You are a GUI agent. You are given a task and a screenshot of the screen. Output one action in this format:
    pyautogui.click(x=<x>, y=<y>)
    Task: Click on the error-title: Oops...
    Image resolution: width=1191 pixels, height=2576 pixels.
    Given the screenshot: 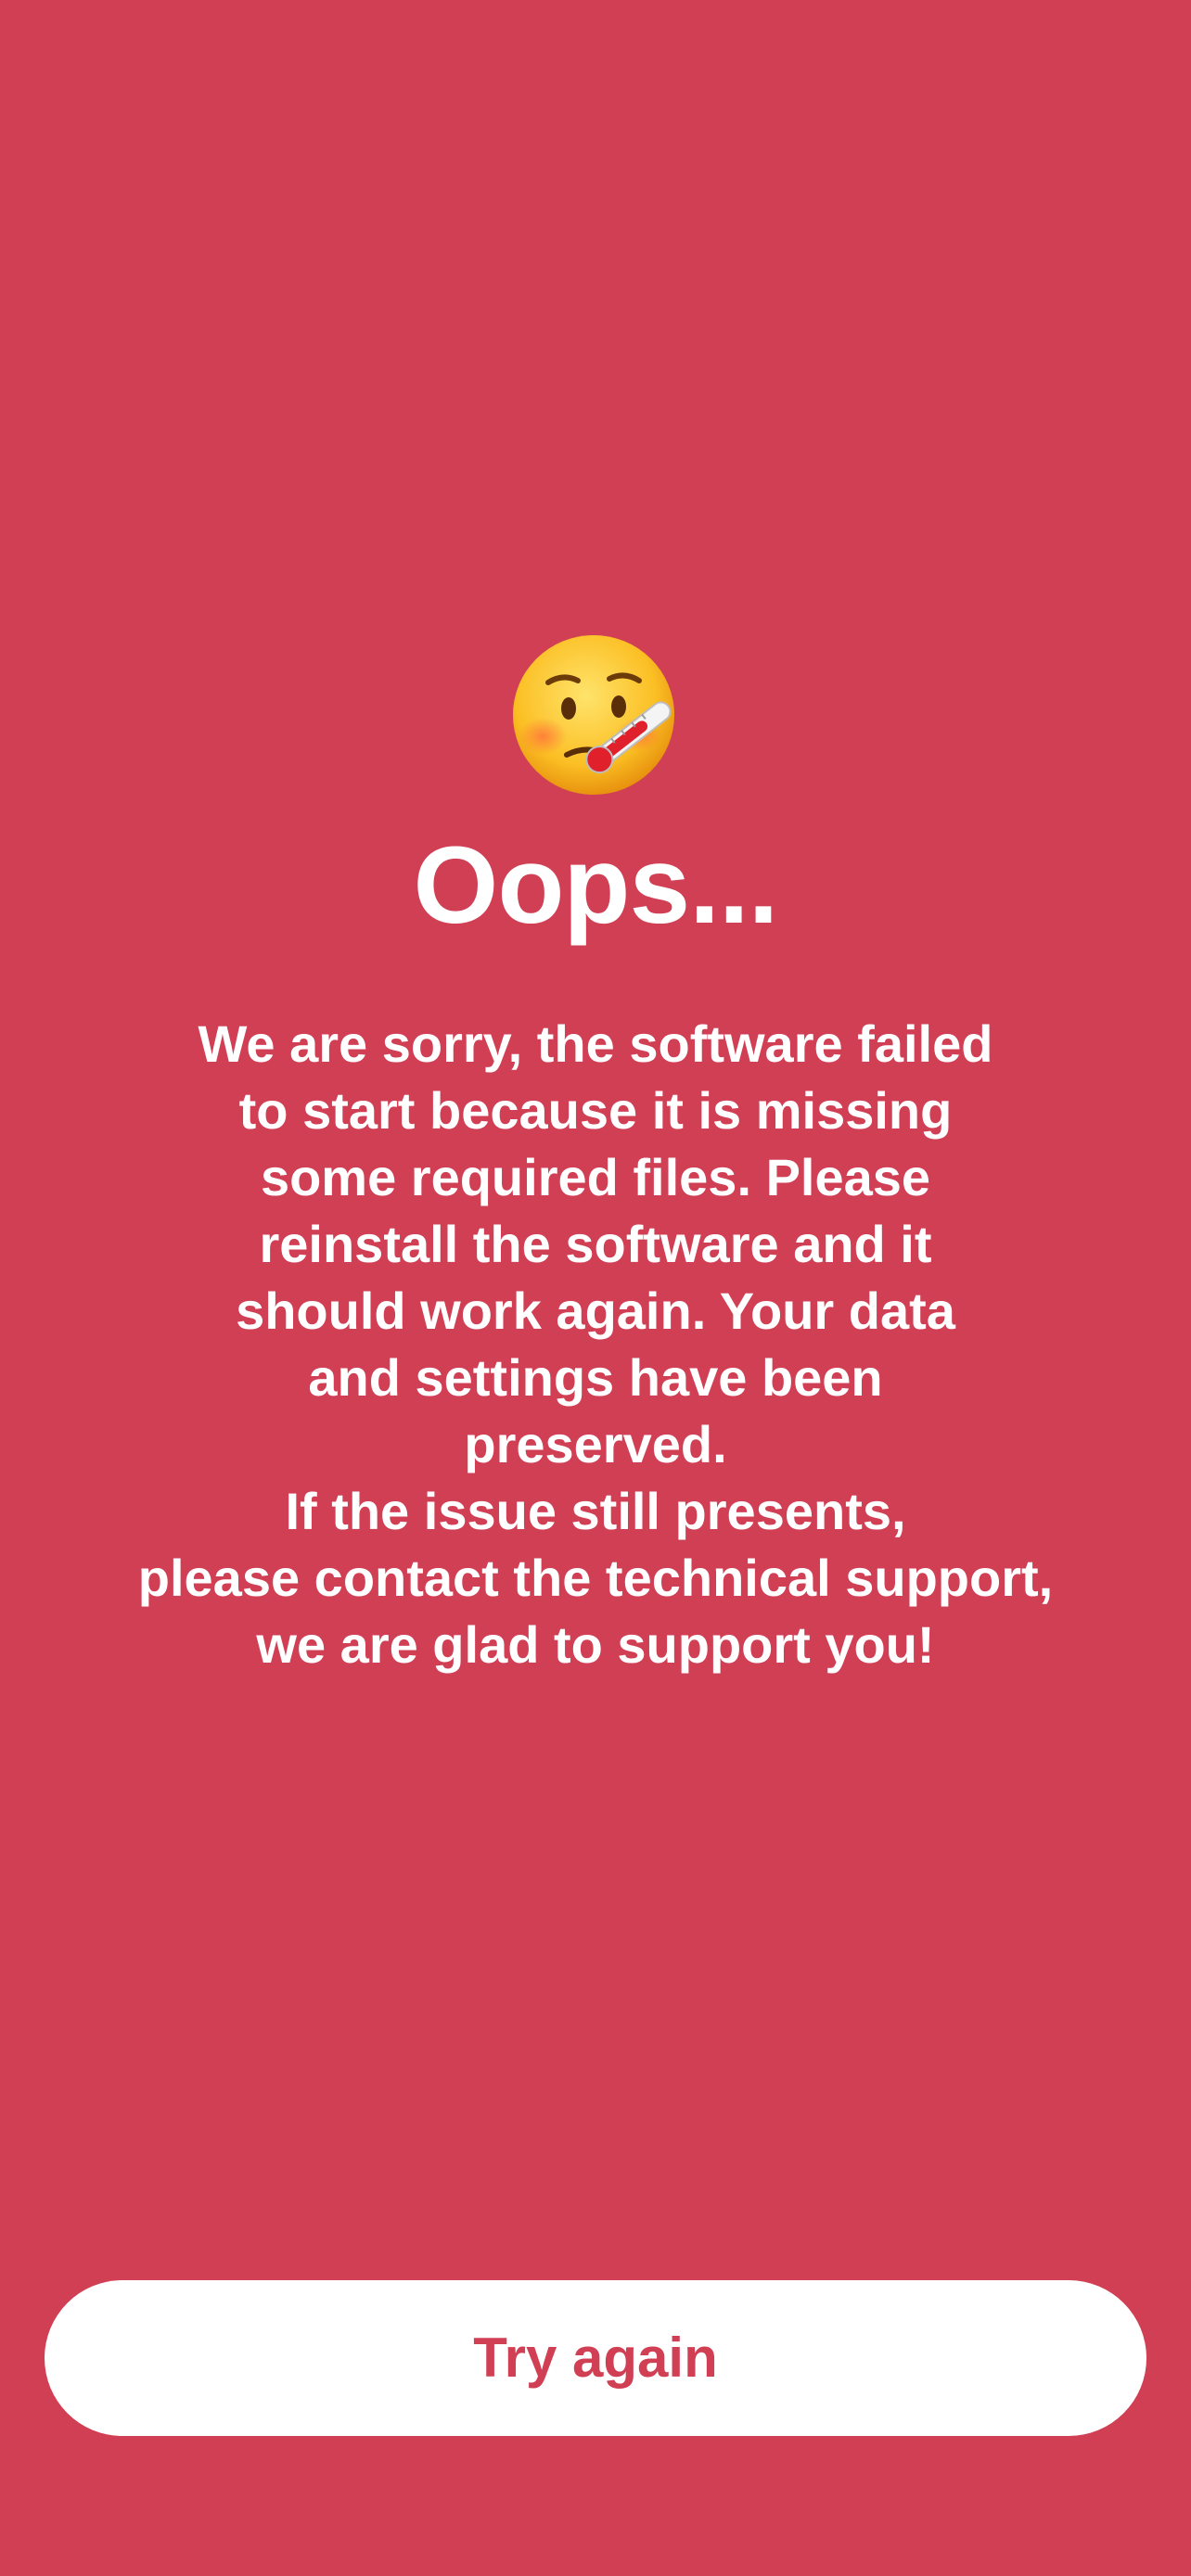 What is the action you would take?
    pyautogui.click(x=596, y=886)
    